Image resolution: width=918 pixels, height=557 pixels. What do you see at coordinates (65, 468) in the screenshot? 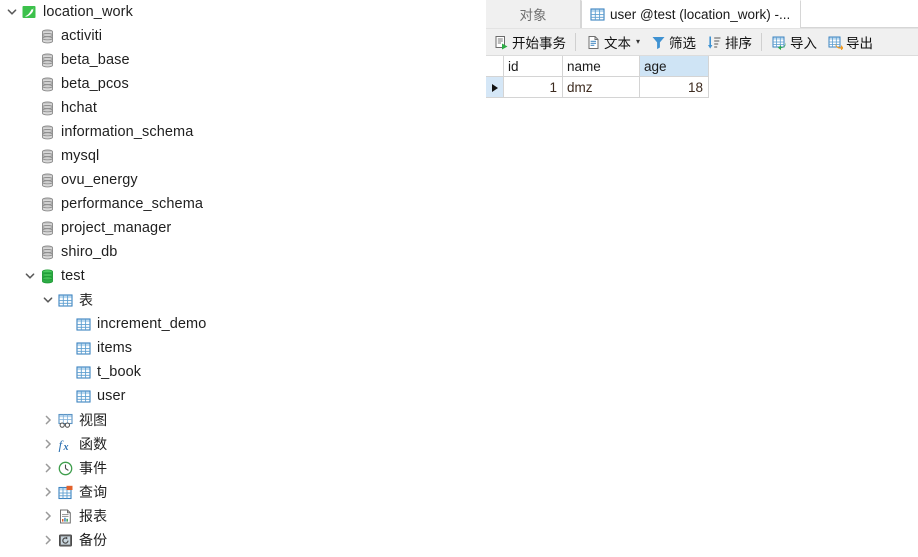
I see `events-icon` at bounding box center [65, 468].